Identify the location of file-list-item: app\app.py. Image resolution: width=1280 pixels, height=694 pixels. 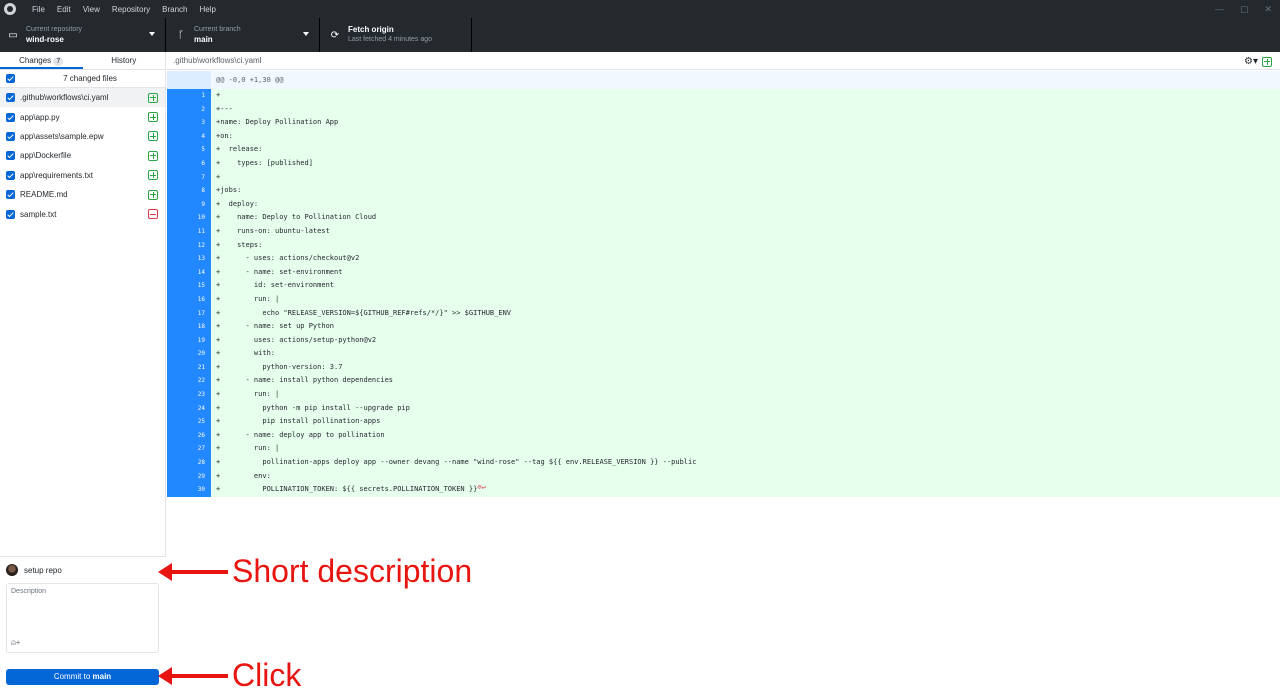
(82, 116).